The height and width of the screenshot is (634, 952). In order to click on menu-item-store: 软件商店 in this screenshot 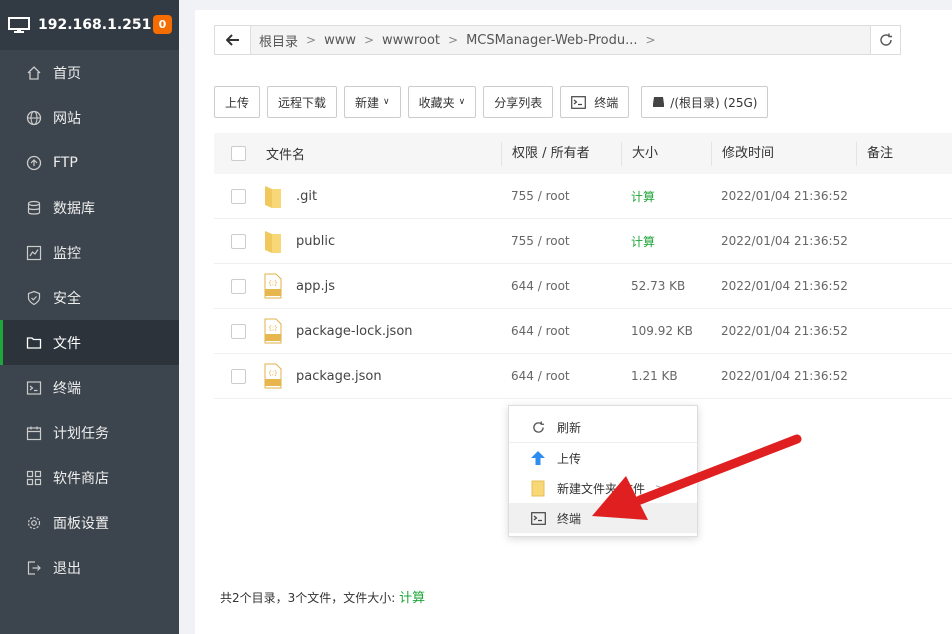, I will do `click(89, 477)`.